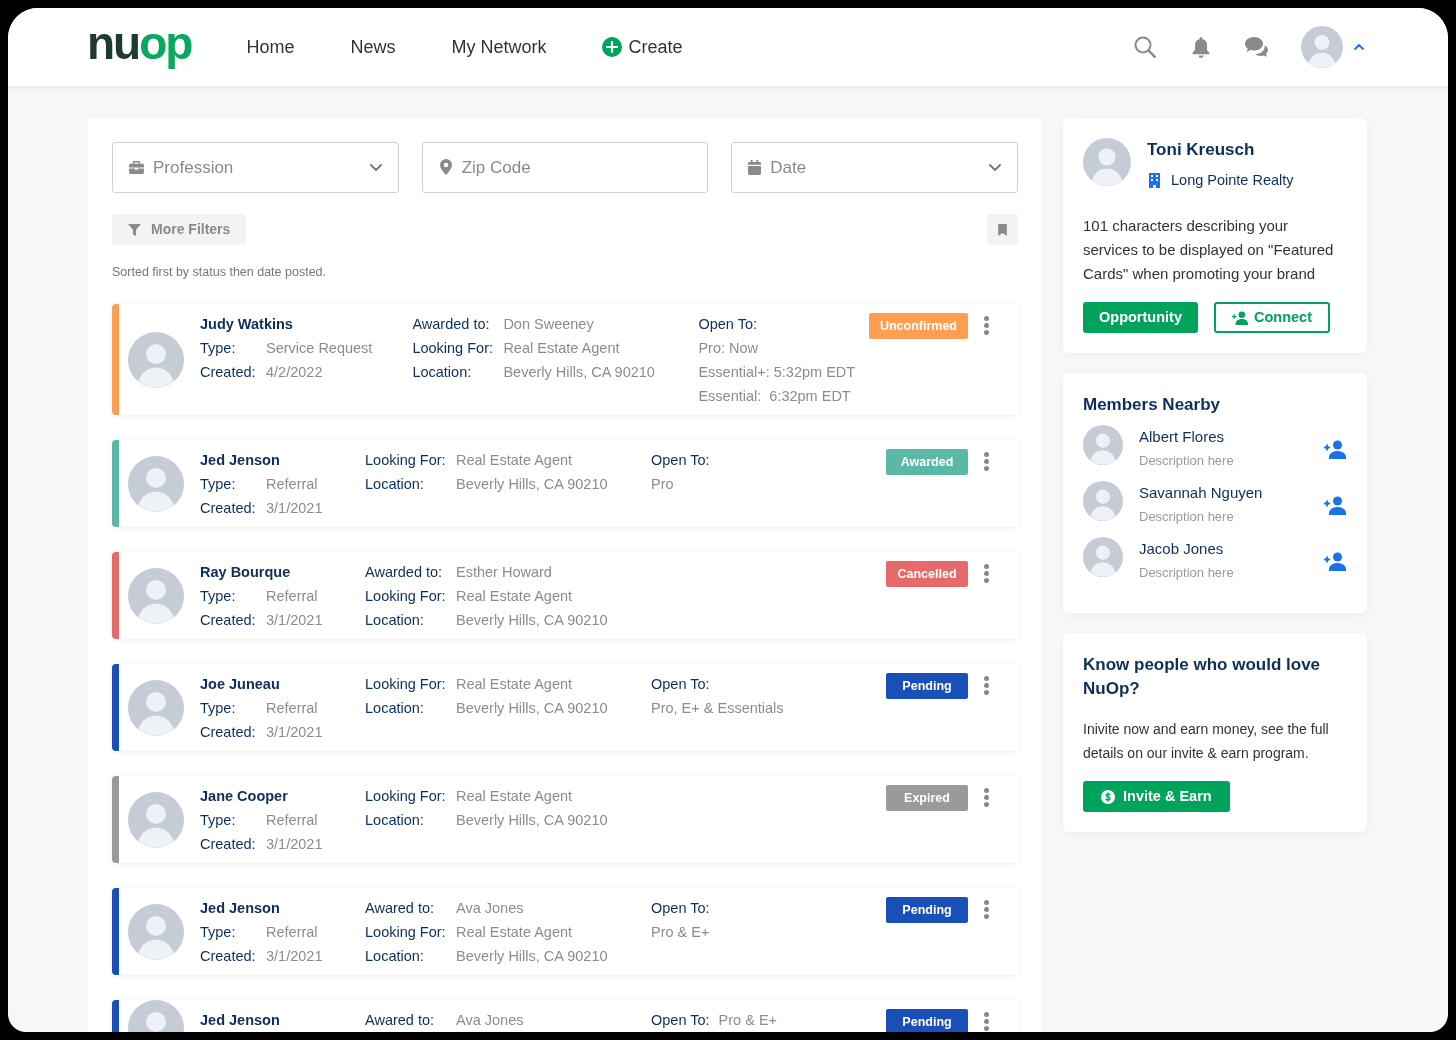 The height and width of the screenshot is (1040, 1456). What do you see at coordinates (246, 572) in the screenshot?
I see `listing-name: Ray Bourque` at bounding box center [246, 572].